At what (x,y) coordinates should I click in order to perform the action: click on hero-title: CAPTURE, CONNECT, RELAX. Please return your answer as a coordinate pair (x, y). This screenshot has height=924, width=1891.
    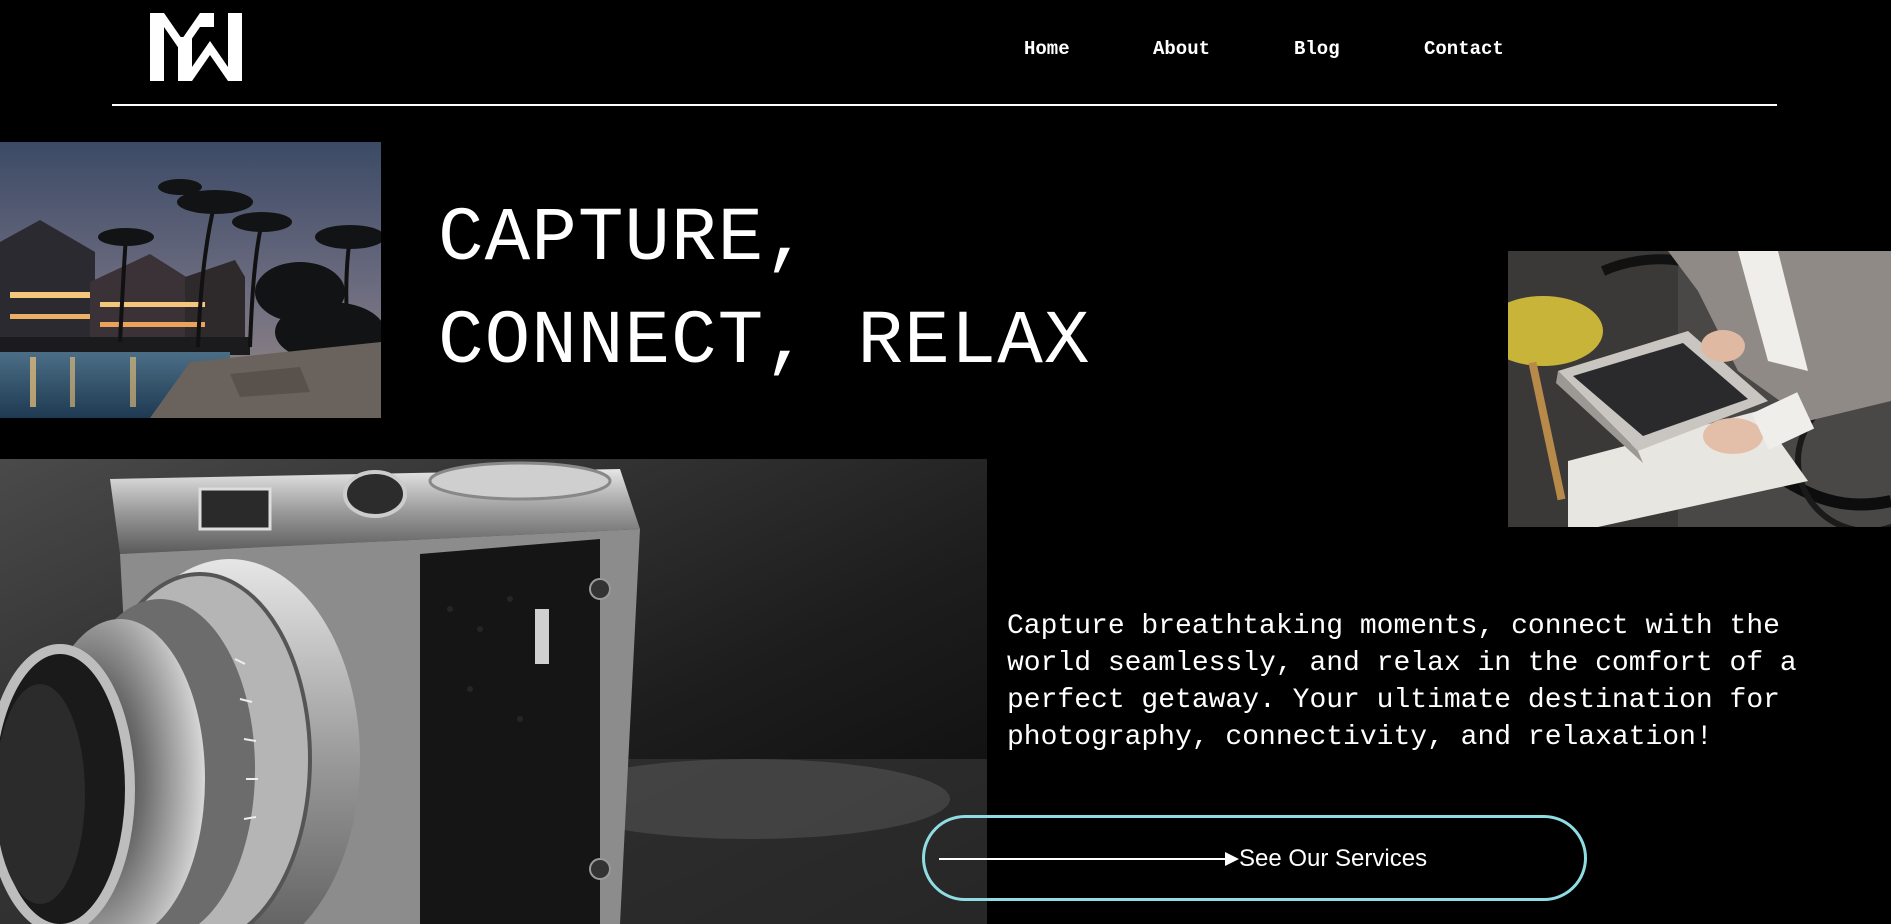
    Looking at the image, I should click on (764, 291).